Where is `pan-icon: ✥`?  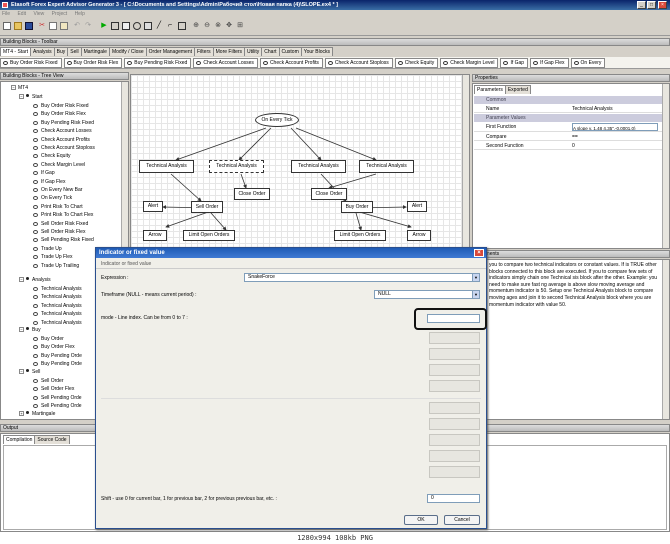 pan-icon: ✥ is located at coordinates (229, 26).